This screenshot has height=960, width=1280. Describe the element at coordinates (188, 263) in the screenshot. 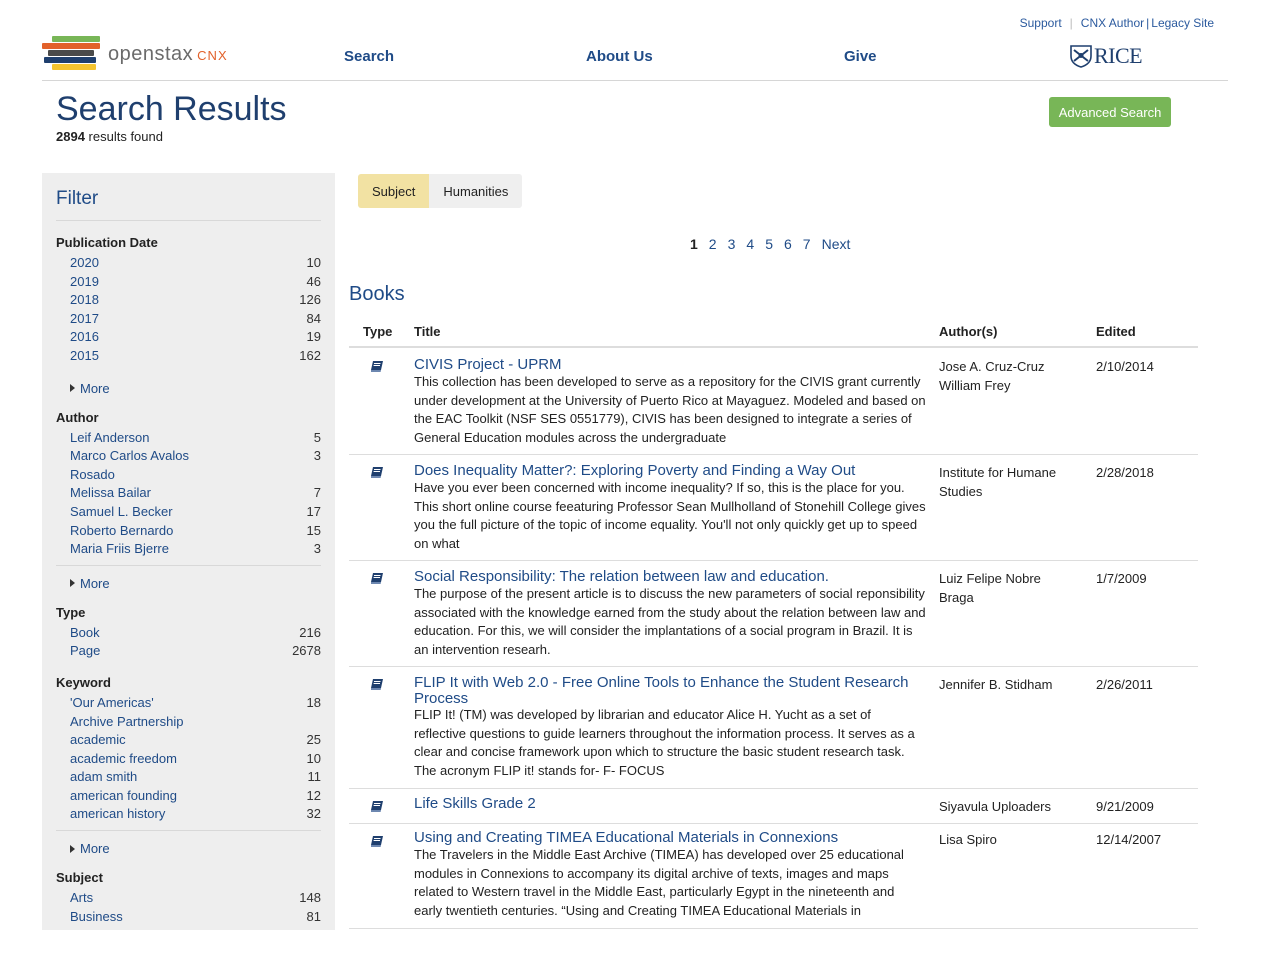

I see `filter-item: 2020 10` at that location.